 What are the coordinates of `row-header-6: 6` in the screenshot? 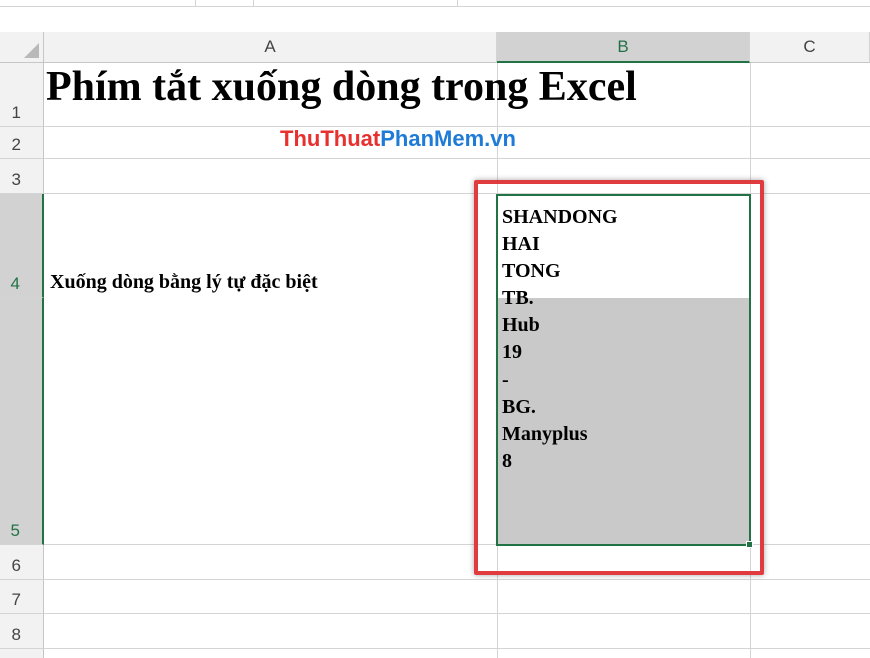 It's located at (22, 562).